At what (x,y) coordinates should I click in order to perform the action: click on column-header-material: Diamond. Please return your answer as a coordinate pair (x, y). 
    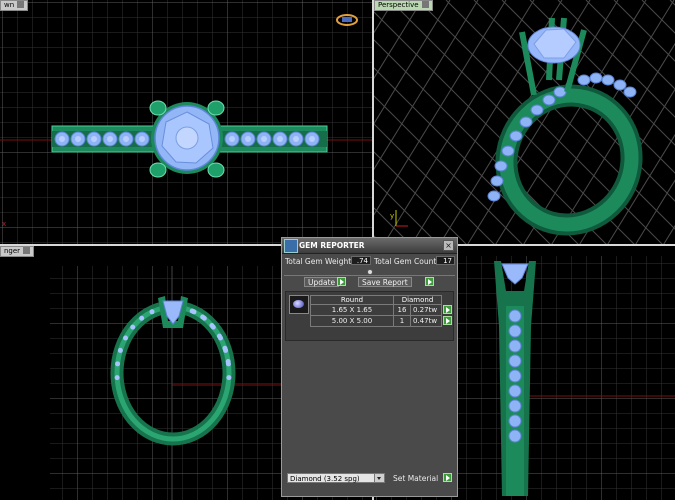
    Looking at the image, I should click on (417, 300).